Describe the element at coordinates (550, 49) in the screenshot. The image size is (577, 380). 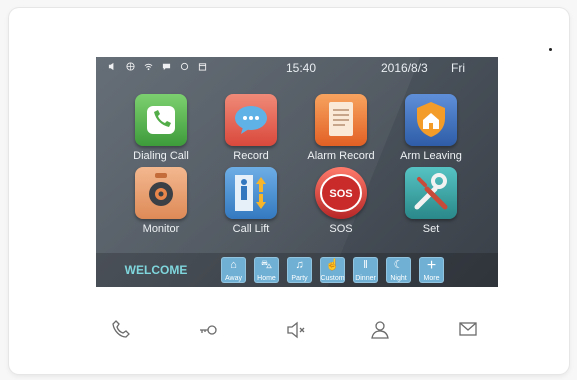
I see `sensor-dot` at that location.